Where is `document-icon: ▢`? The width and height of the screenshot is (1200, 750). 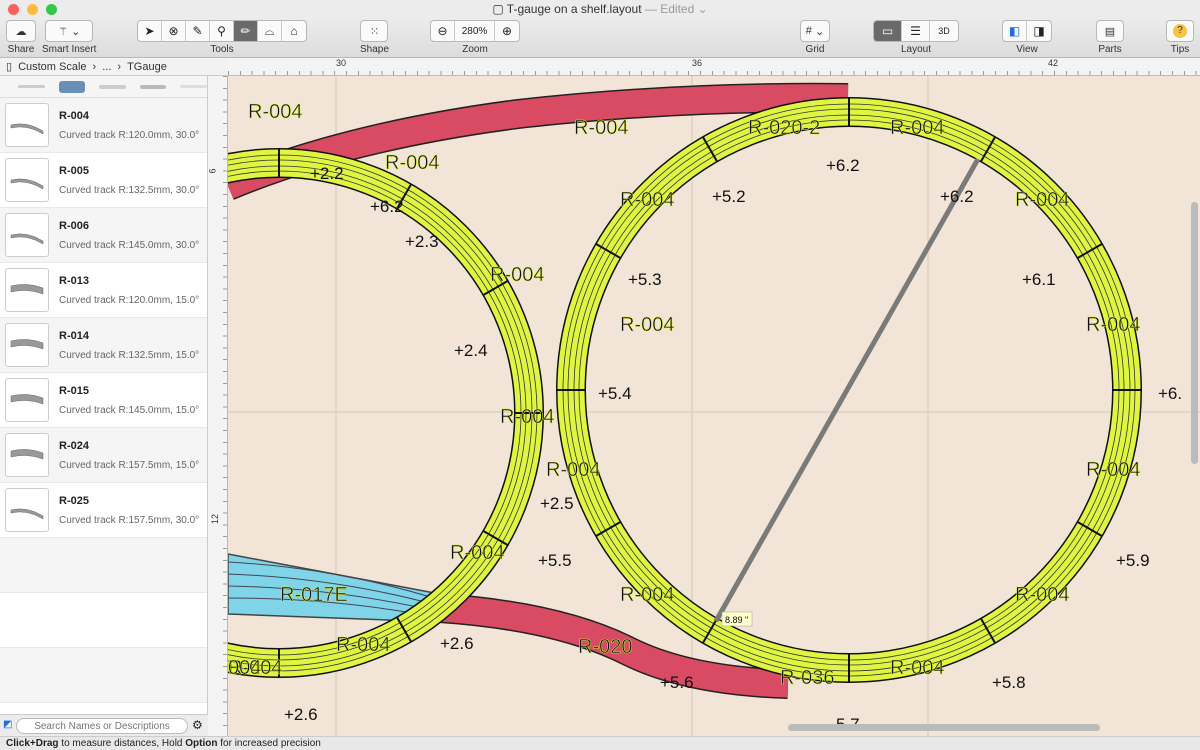
document-icon: ▢ is located at coordinates (499, 9).